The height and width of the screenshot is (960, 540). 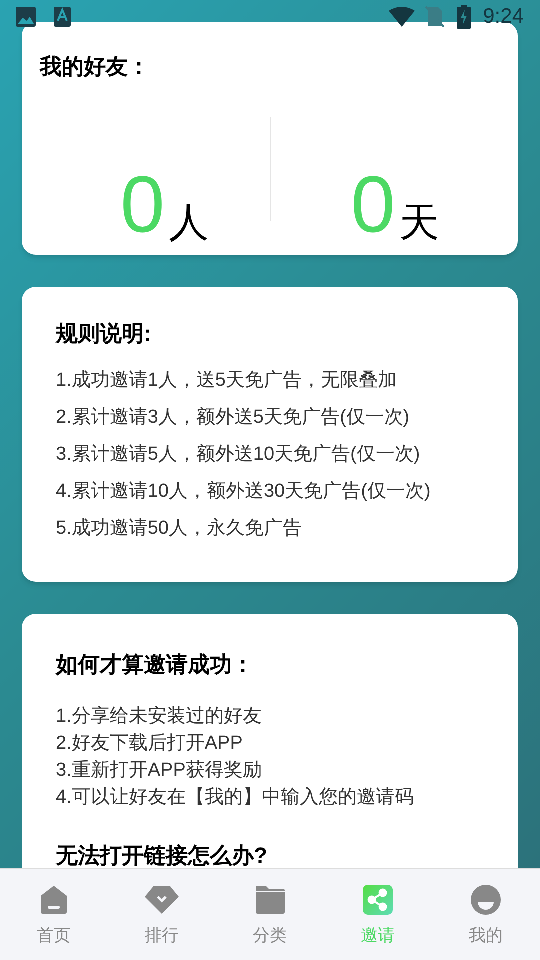 I want to click on nav-tab: 邀请, so click(x=378, y=914).